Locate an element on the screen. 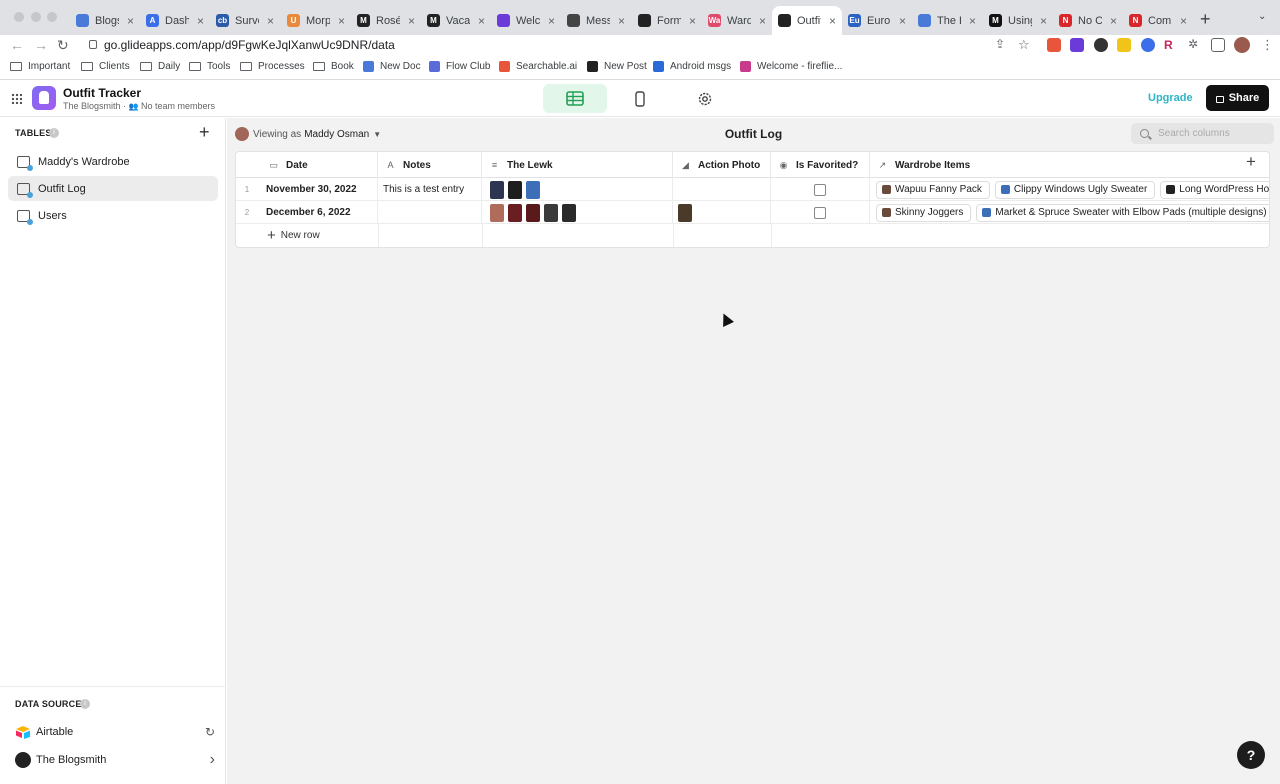 The height and width of the screenshot is (784, 1280). new-row-button: + New row is located at coordinates (293, 235).